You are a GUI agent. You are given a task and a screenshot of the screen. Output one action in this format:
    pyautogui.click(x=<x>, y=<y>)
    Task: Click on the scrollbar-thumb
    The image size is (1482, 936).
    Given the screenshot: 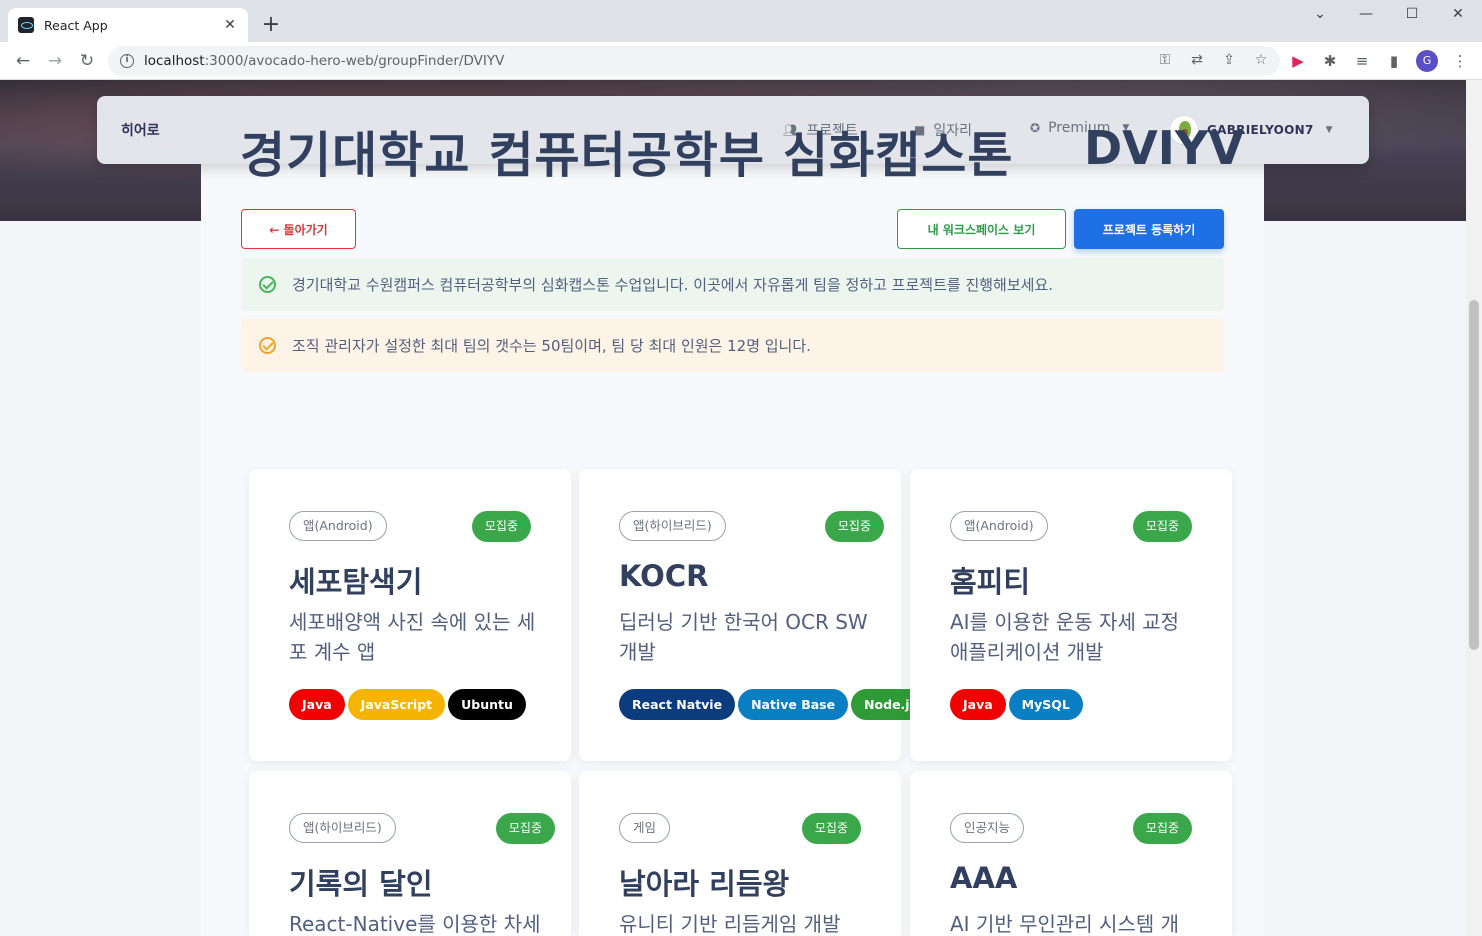 What is the action you would take?
    pyautogui.click(x=1474, y=475)
    